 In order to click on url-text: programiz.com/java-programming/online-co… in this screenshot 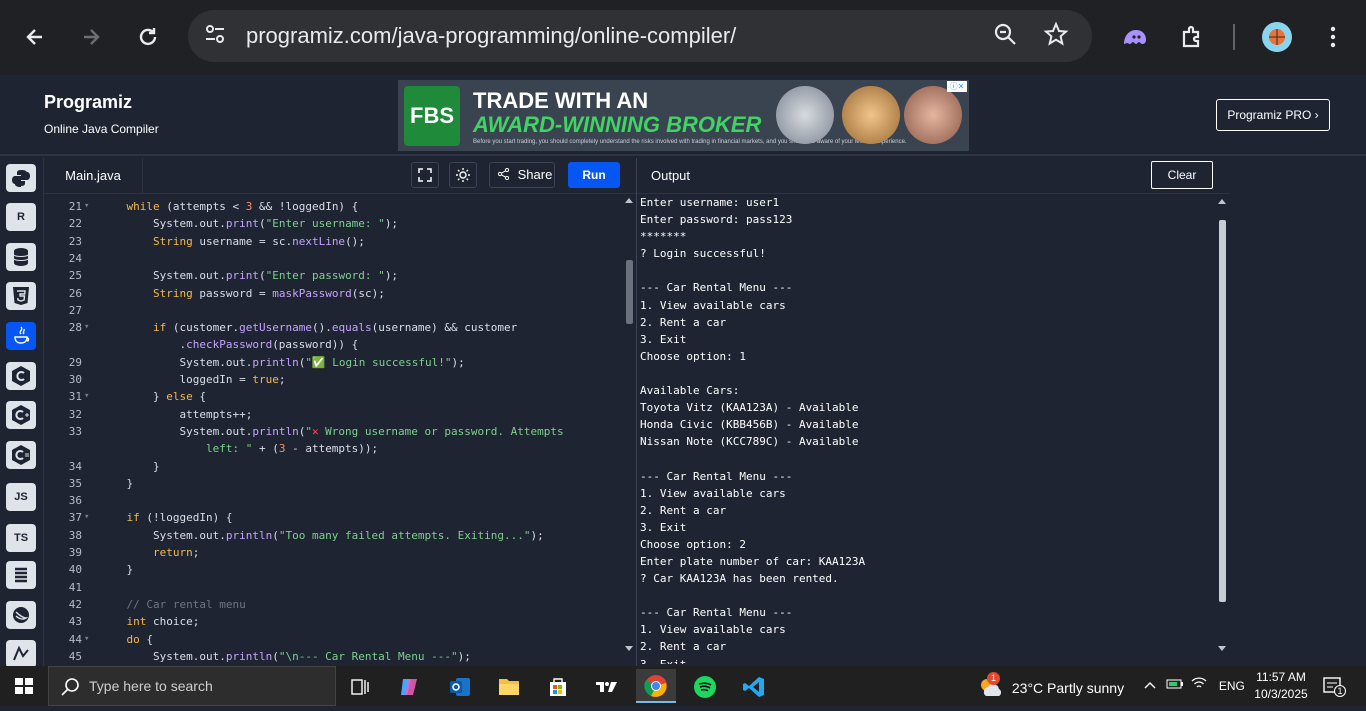, I will do `click(491, 36)`.